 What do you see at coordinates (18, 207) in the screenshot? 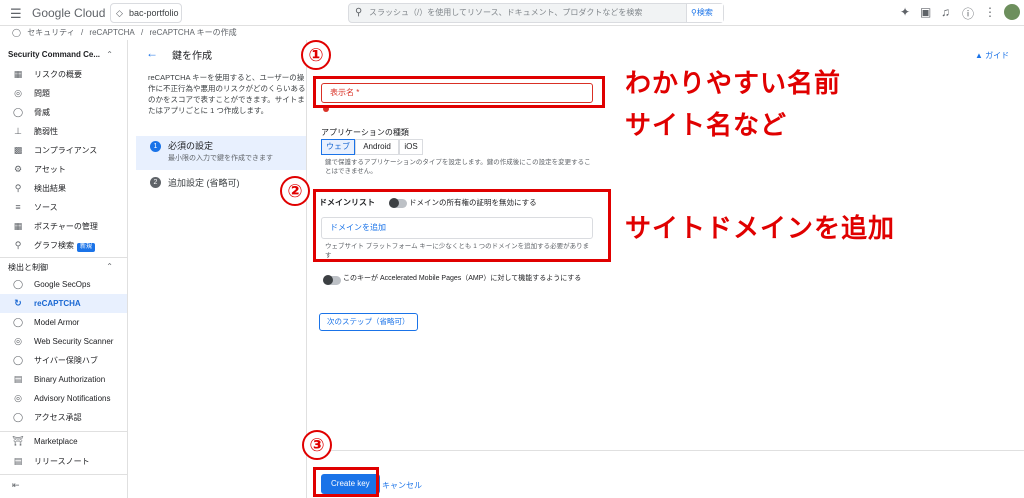
I see `source-icon: ≡` at bounding box center [18, 207].